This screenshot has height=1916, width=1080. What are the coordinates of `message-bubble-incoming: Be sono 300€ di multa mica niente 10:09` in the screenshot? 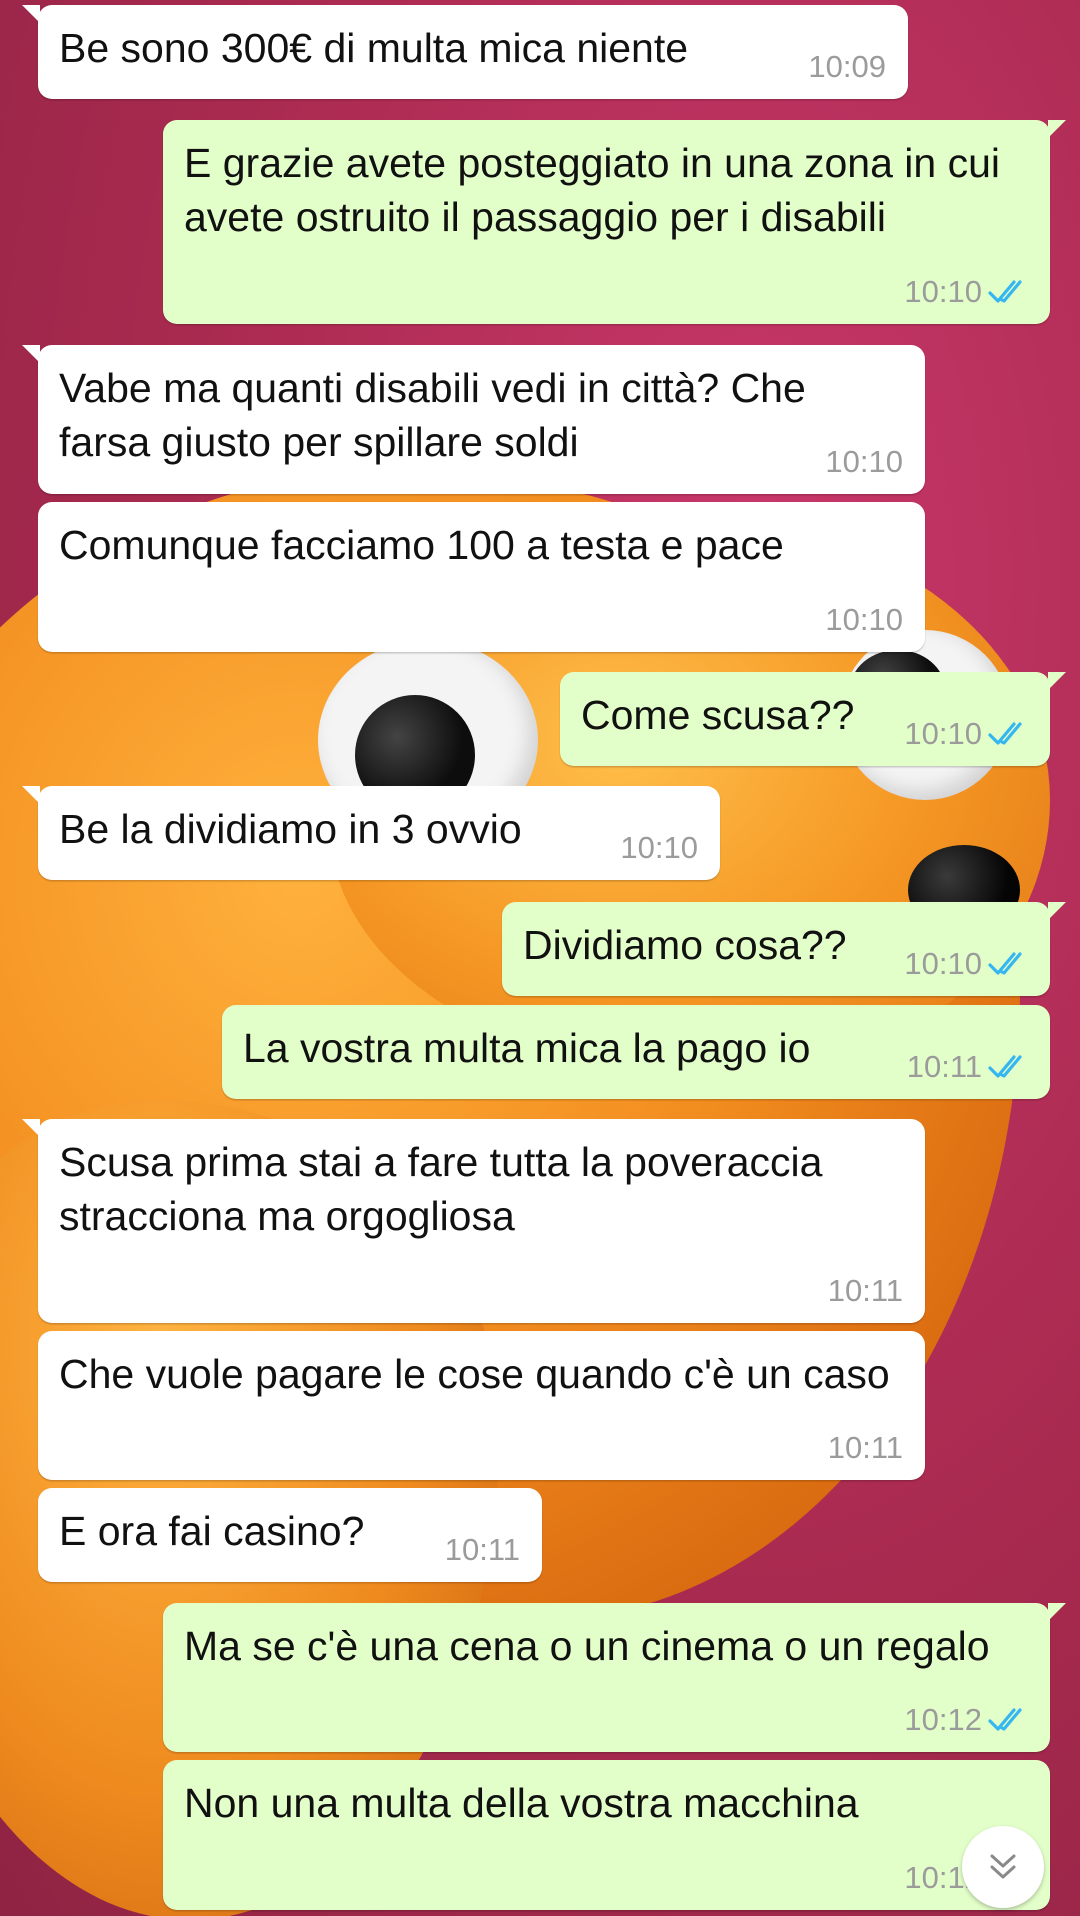 It's located at (465, 52).